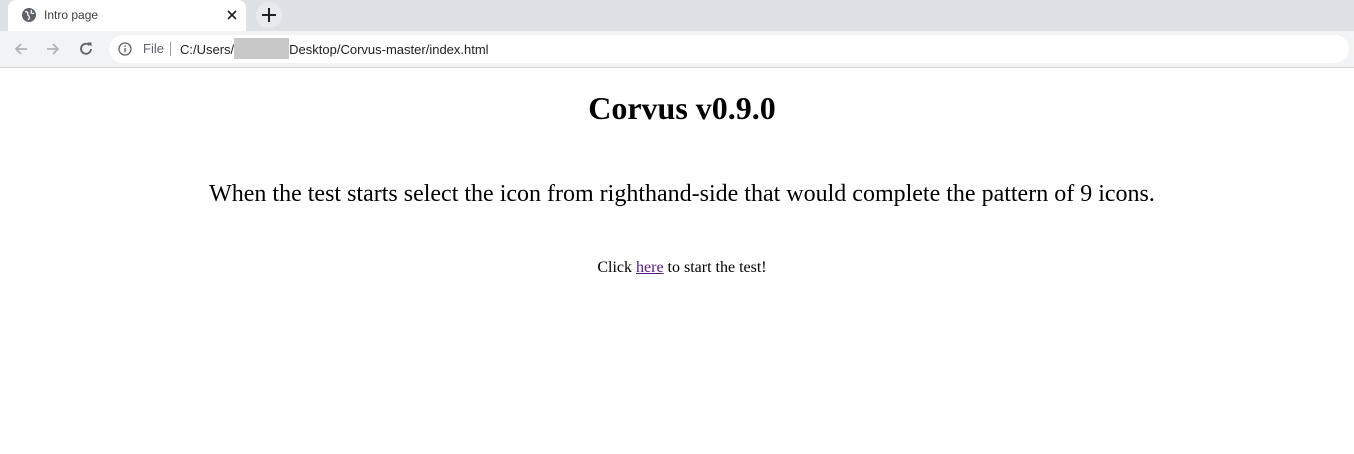  Describe the element at coordinates (21, 49) in the screenshot. I see `arrow-left-icon` at that location.